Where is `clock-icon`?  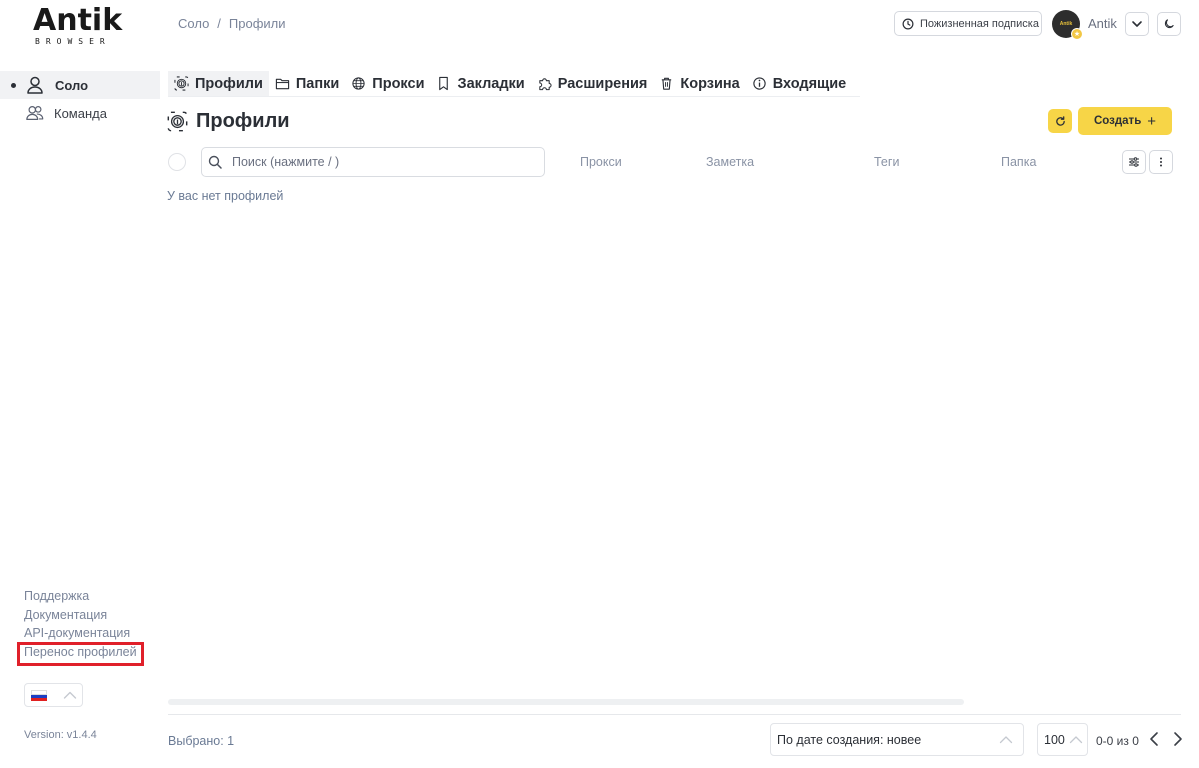
clock-icon is located at coordinates (908, 23).